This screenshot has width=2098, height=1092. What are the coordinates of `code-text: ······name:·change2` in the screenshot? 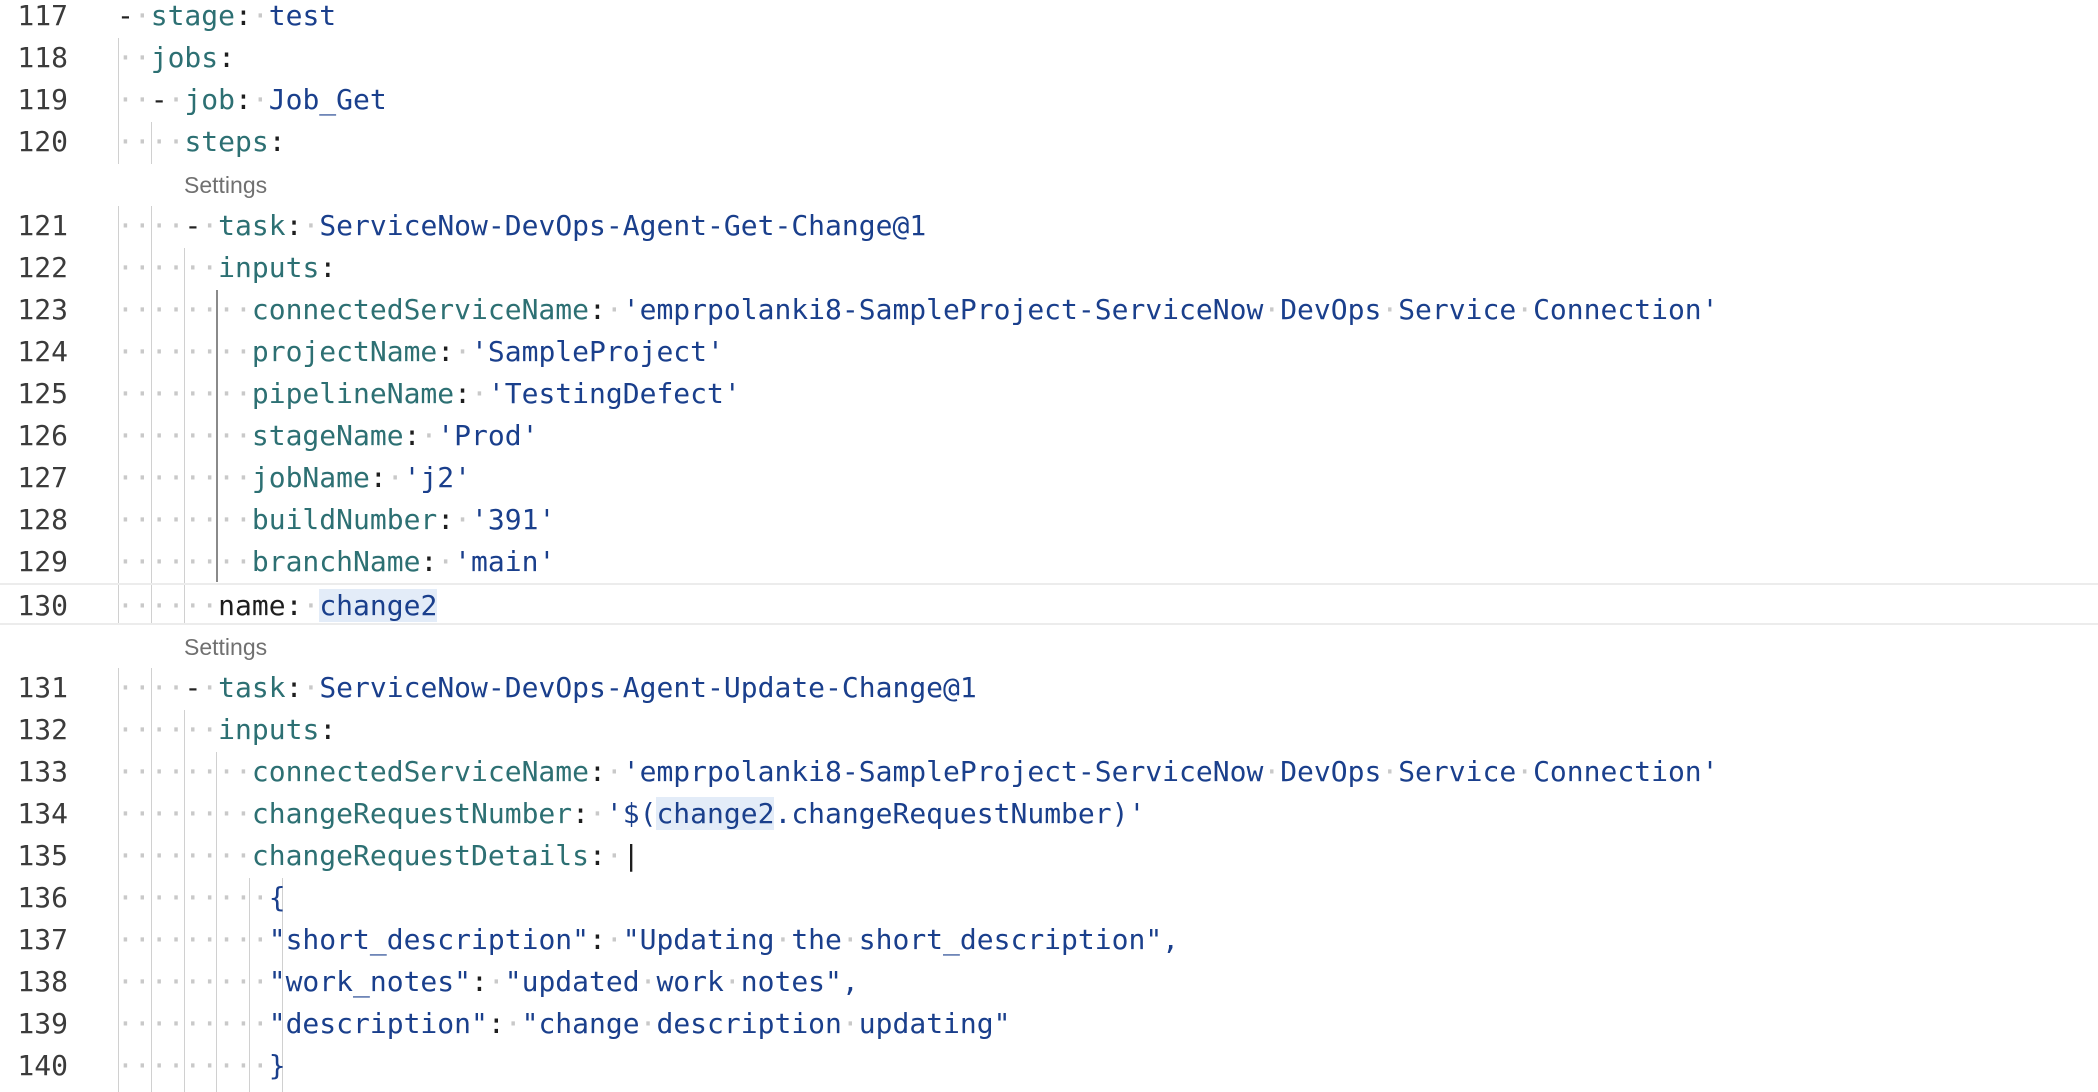 It's located at (277, 606).